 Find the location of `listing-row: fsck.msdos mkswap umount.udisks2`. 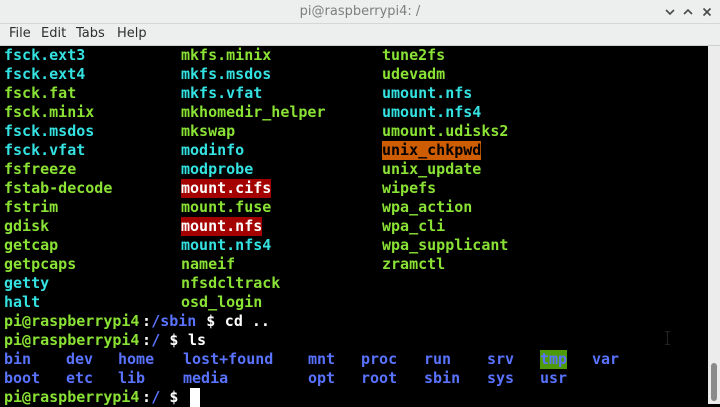

listing-row: fsck.msdos mkswap umount.udisks2 is located at coordinates (354, 131).